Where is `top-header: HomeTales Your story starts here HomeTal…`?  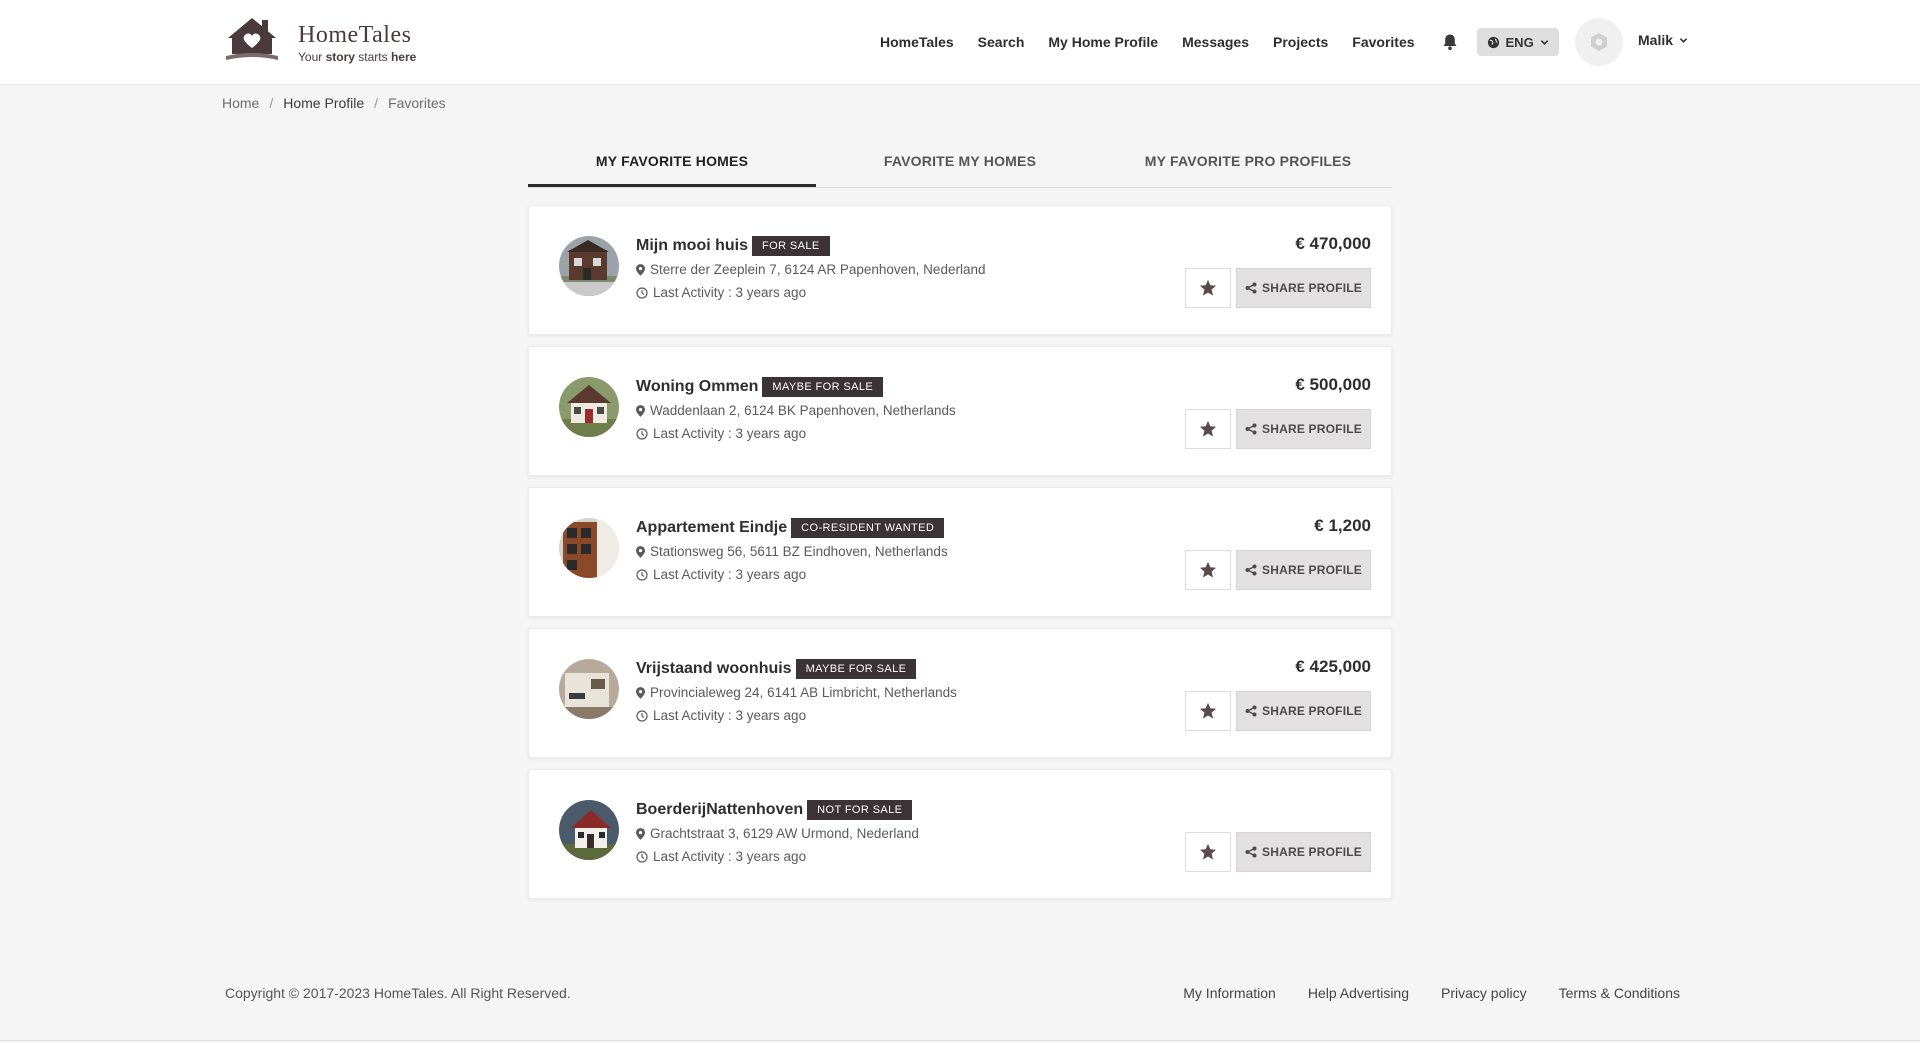
top-header: HomeTales Your story starts here HomeTal… is located at coordinates (960, 42).